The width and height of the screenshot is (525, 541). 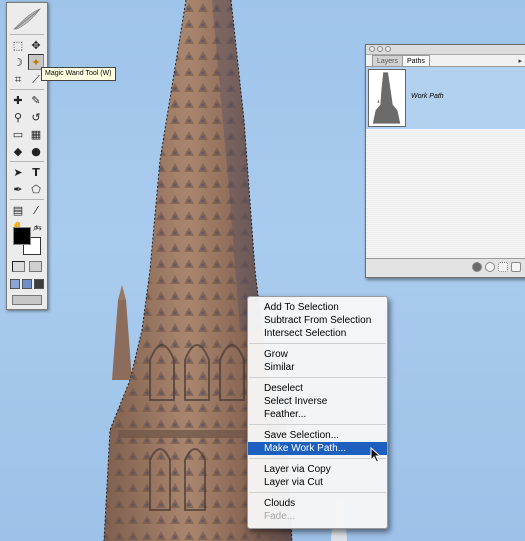 What do you see at coordinates (317, 482) in the screenshot?
I see `menu-item-layer-via-cut: Layer via Cut` at bounding box center [317, 482].